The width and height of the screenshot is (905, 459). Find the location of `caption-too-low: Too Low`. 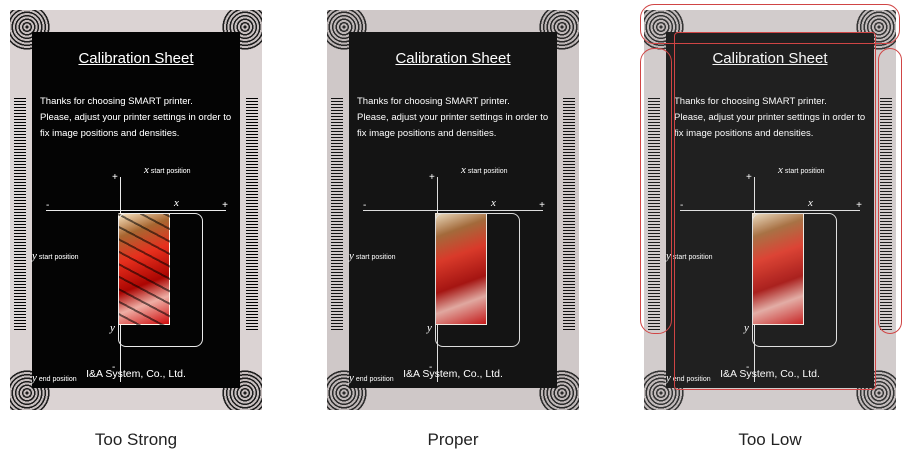

caption-too-low: Too Low is located at coordinates (770, 439).